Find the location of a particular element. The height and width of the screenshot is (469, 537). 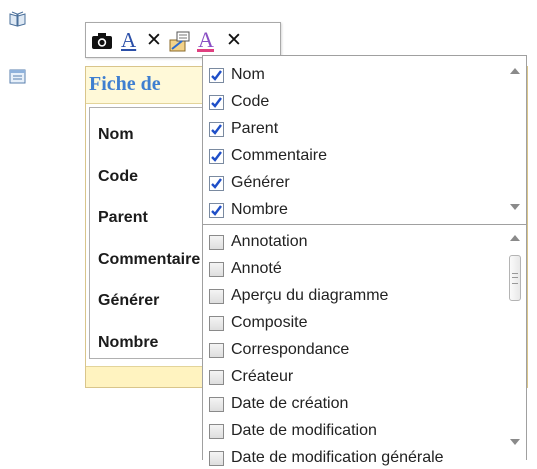

list-item-label: Date de création is located at coordinates (290, 403).